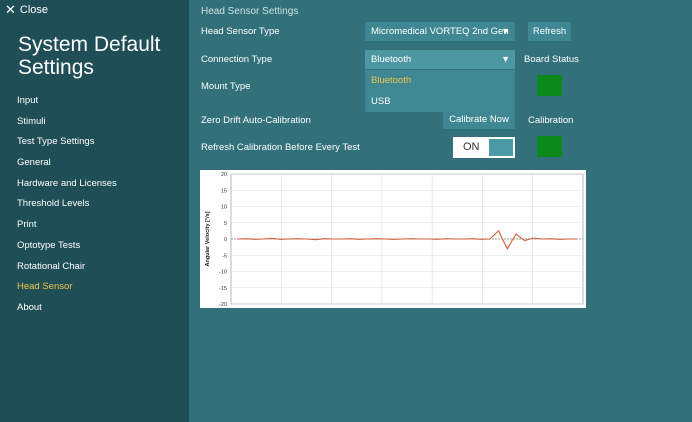  Describe the element at coordinates (67, 290) in the screenshot. I see `sidebar-item-head-sensor: Head Sensor` at that location.